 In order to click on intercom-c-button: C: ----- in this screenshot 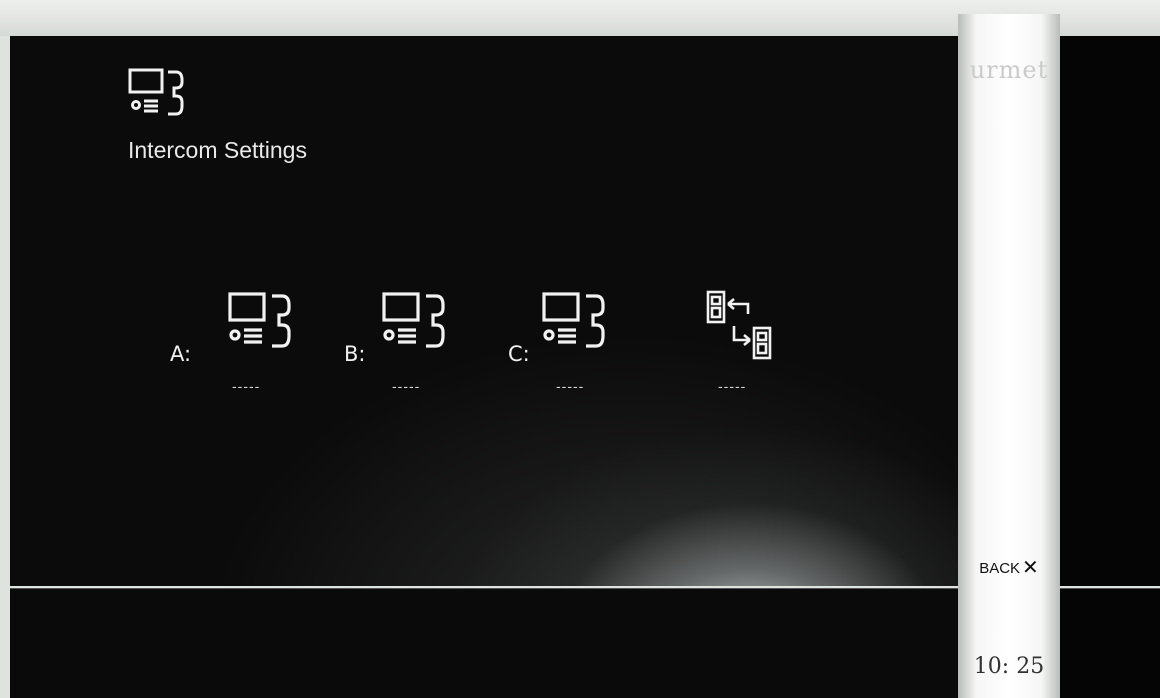, I will do `click(578, 345)`.